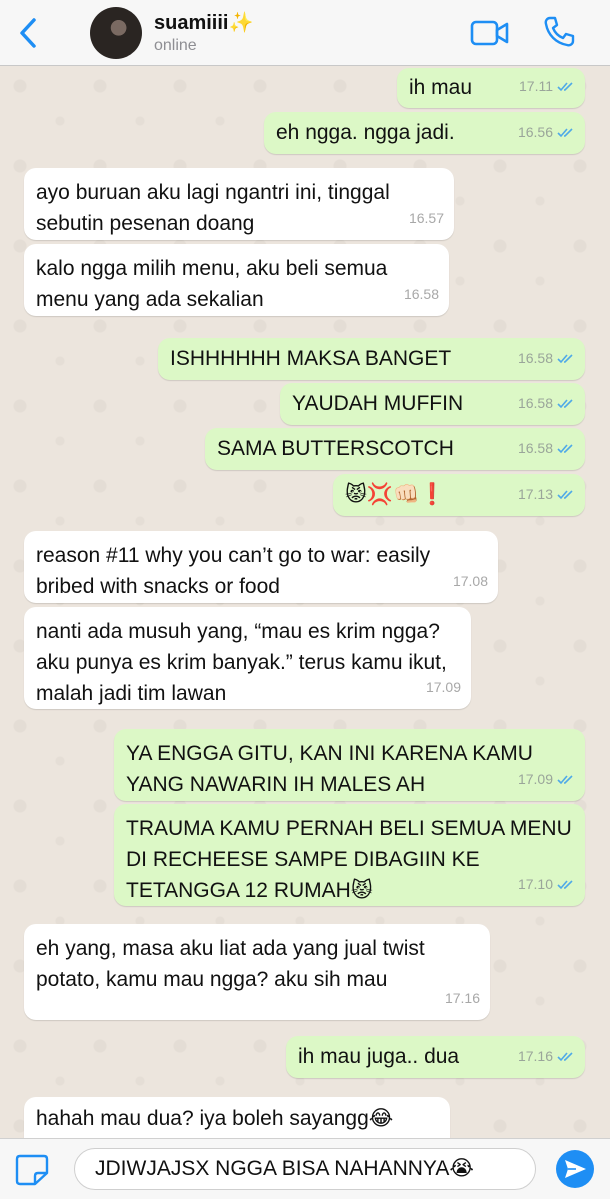 The width and height of the screenshot is (610, 1199). Describe the element at coordinates (459, 495) in the screenshot. I see `message-bubble: 😾💢👊🏻❗ 17.13` at that location.